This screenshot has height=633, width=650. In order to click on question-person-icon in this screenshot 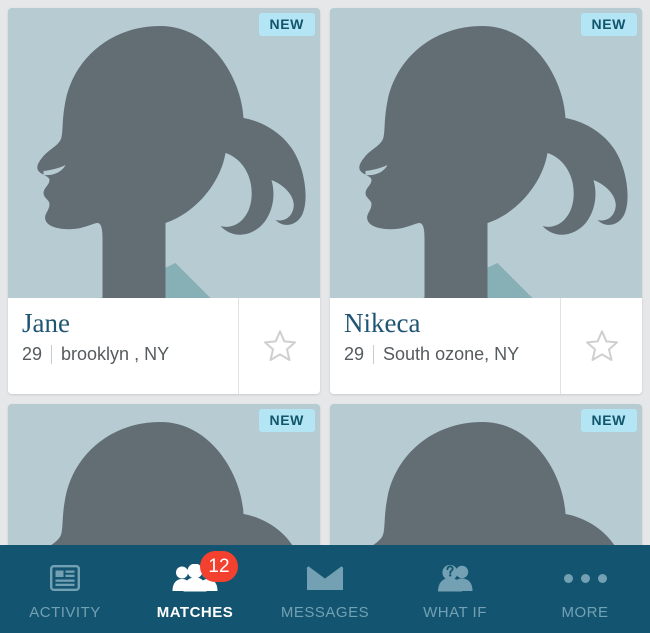, I will do `click(455, 578)`.